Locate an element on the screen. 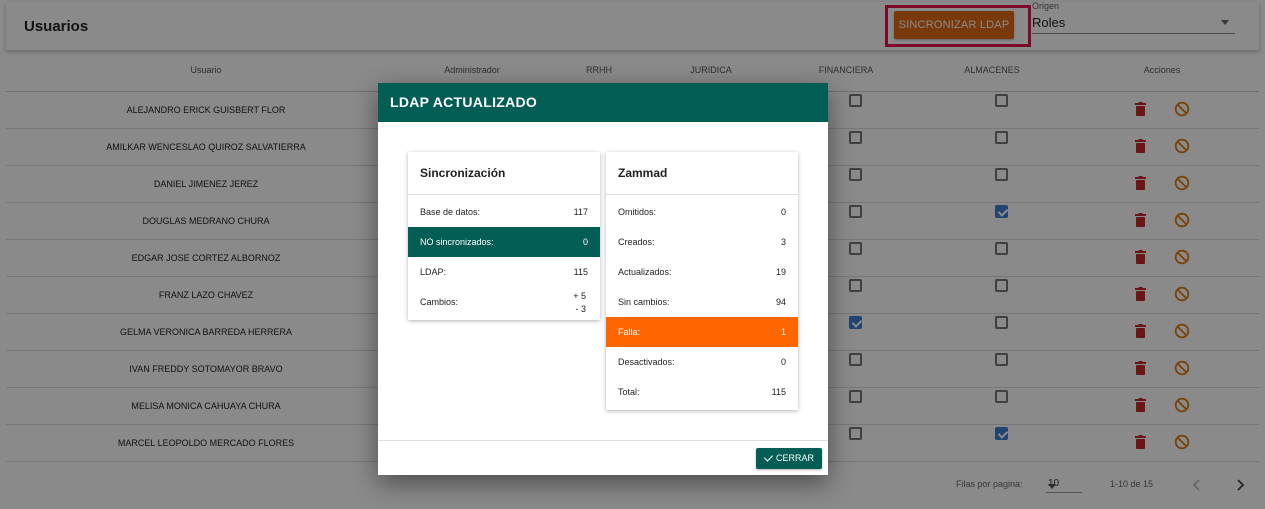  zammad-row-sin-cambios: Sin cambios: 94 is located at coordinates (702, 302).